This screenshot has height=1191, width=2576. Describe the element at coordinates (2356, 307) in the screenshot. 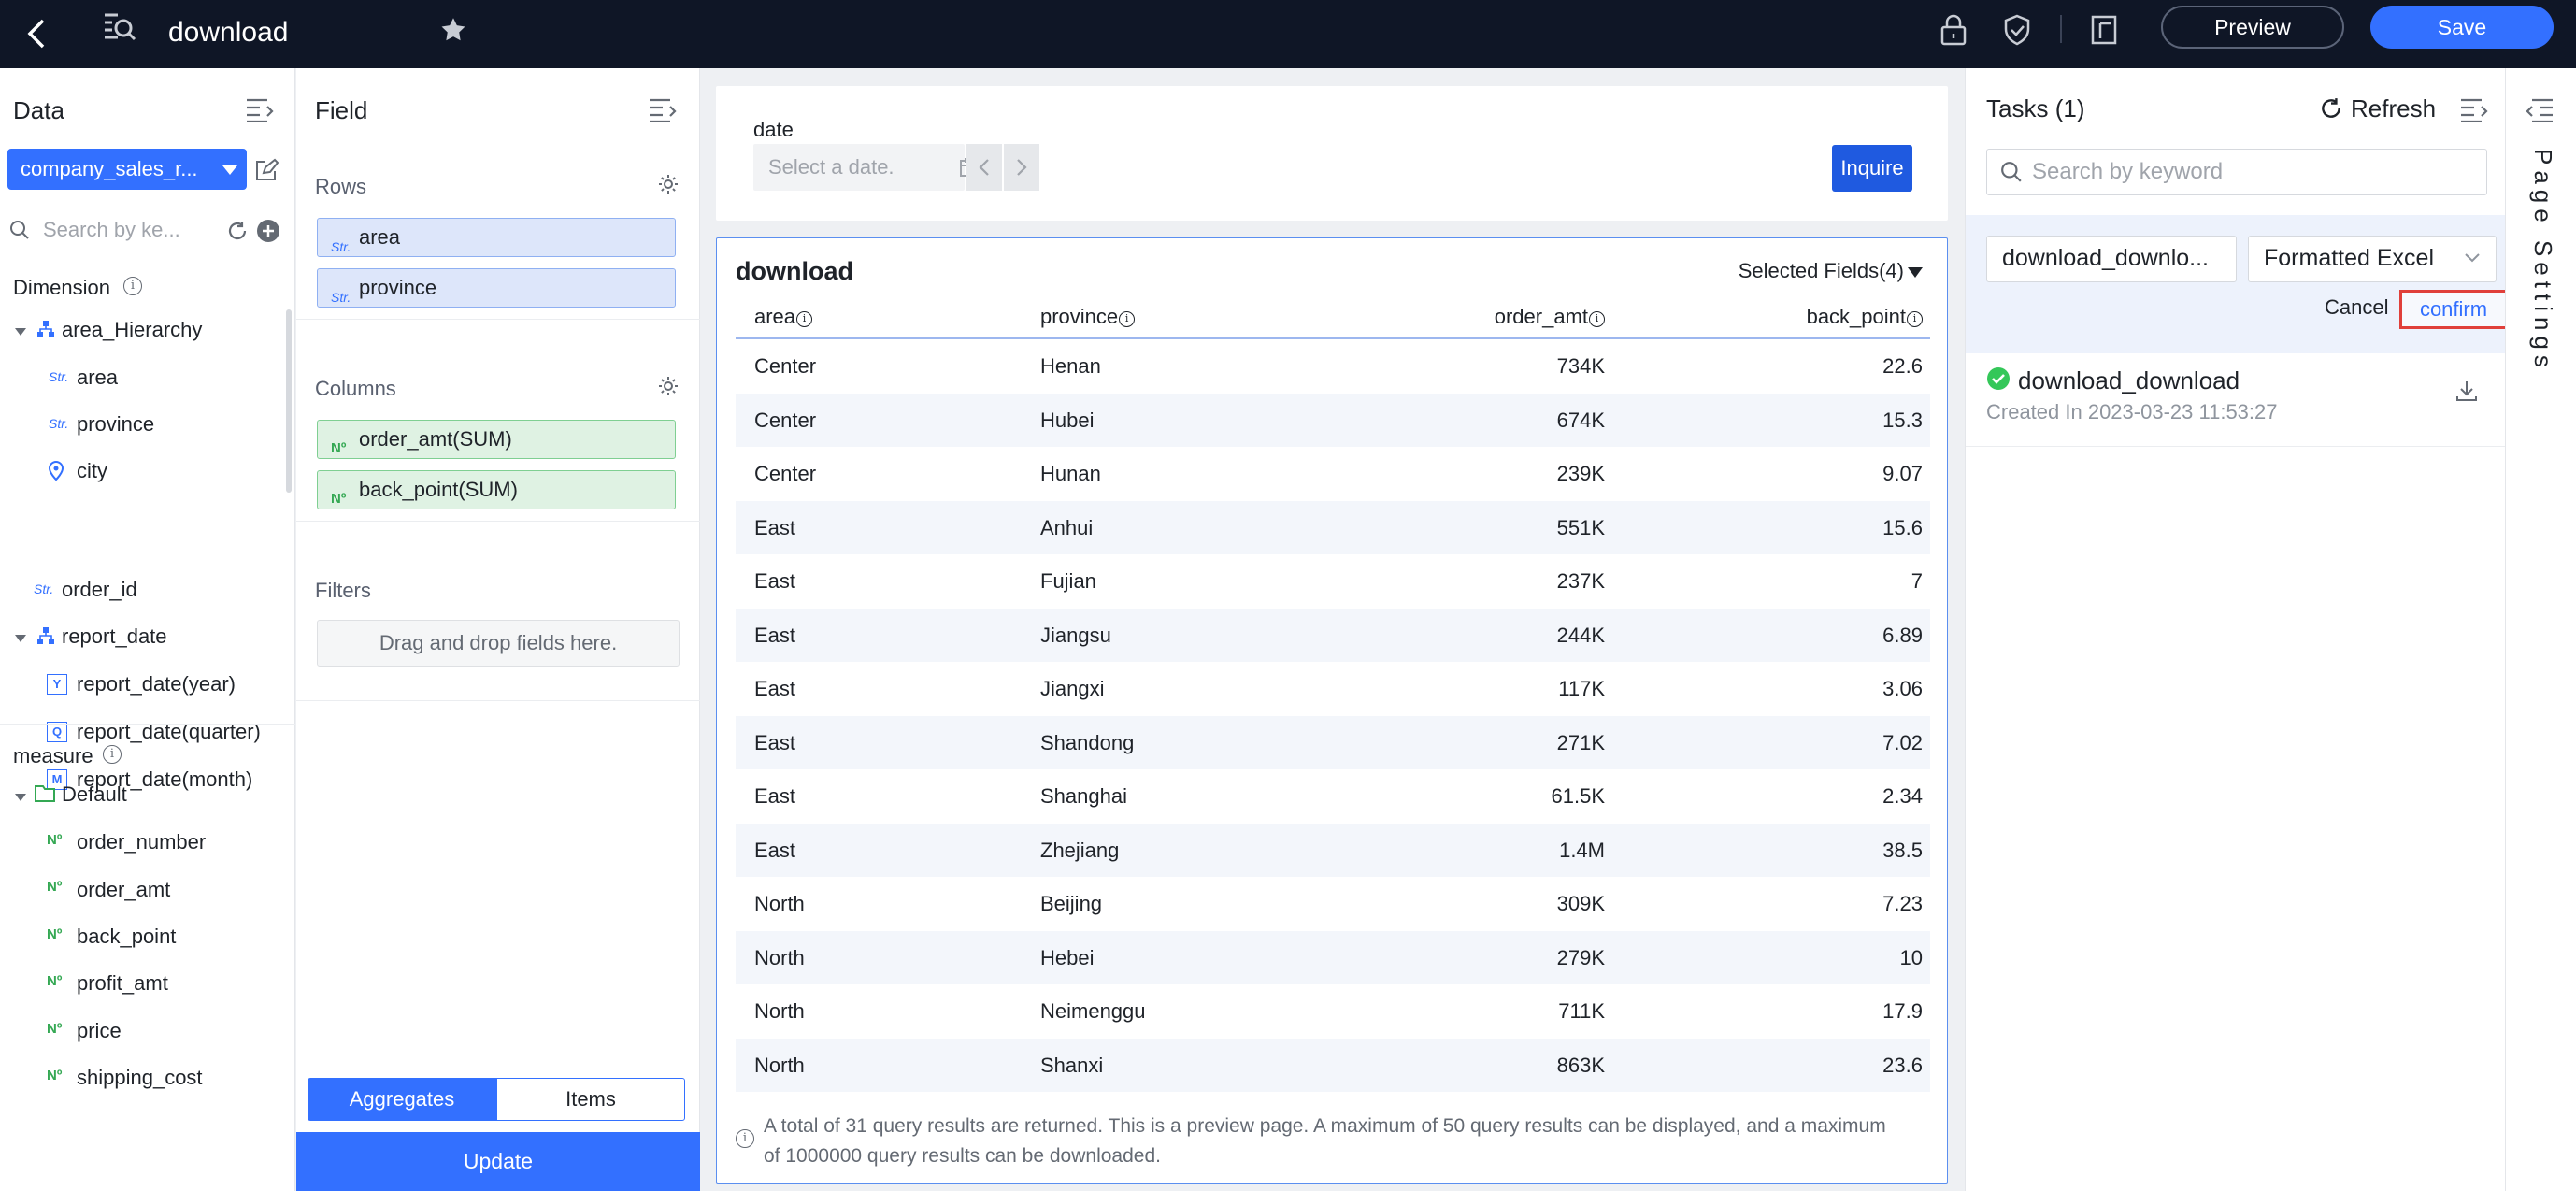

I see `cancel-button: Cancel` at that location.